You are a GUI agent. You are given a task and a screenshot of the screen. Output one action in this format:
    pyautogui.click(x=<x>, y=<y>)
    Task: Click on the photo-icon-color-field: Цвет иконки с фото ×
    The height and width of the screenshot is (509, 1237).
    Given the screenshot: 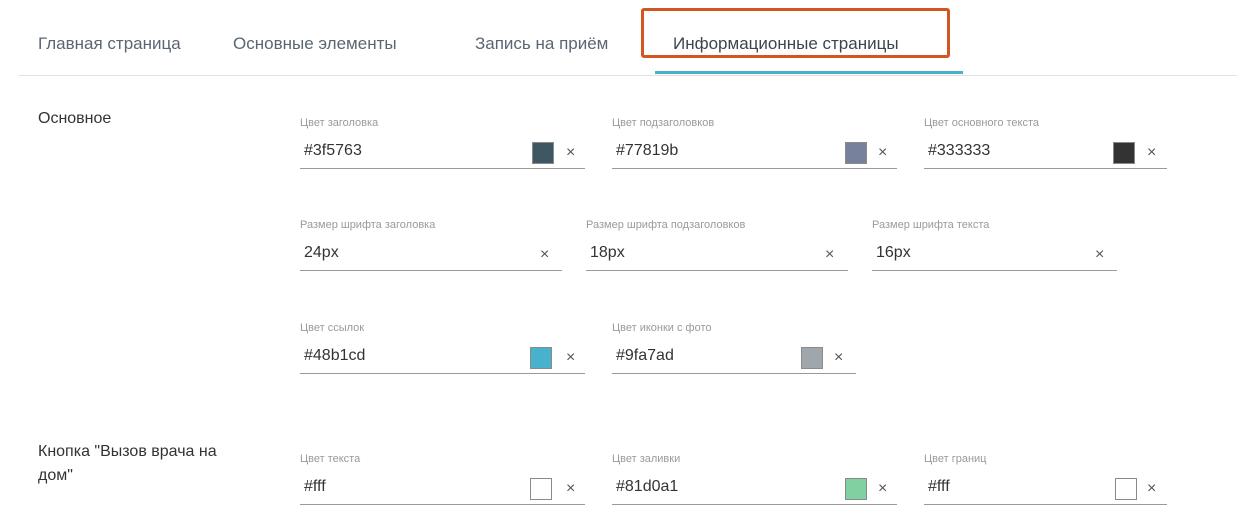 What is the action you would take?
    pyautogui.click(x=734, y=350)
    